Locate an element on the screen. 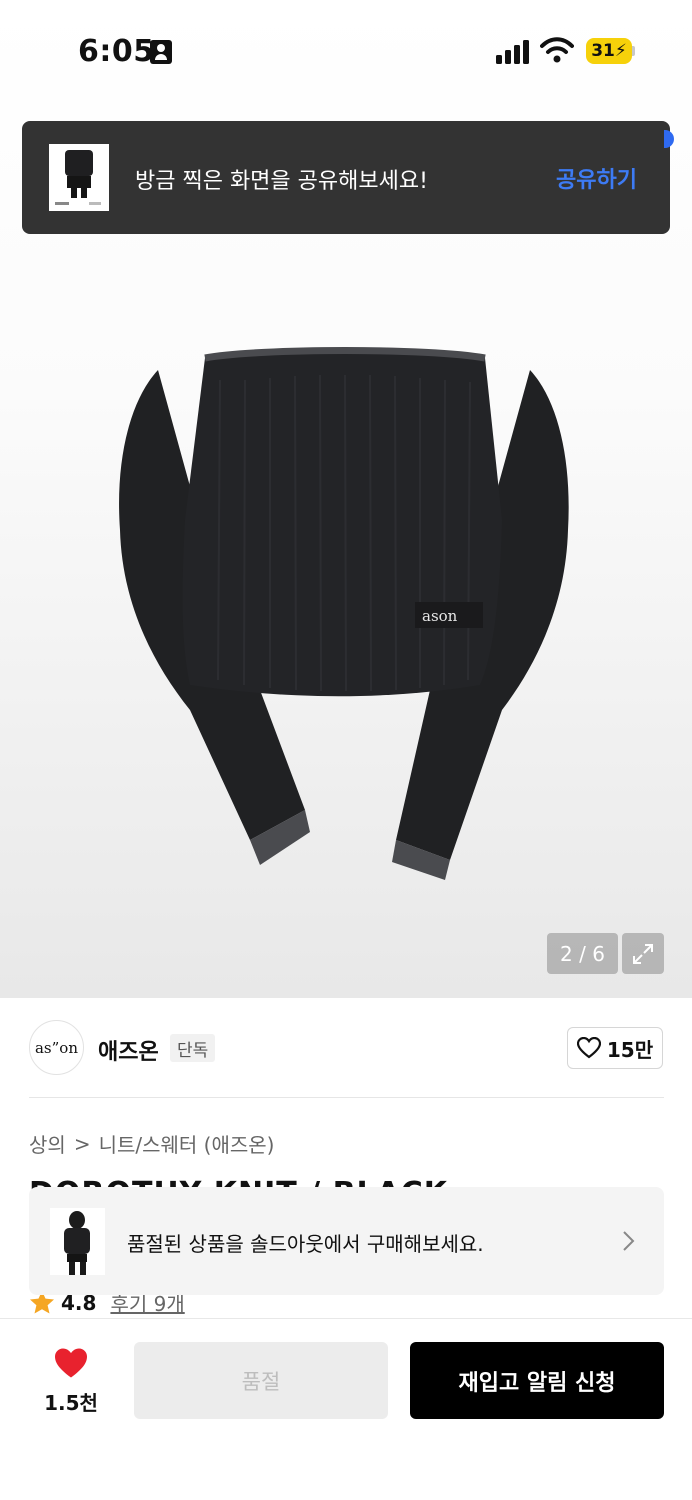 Image resolution: width=692 pixels, height=1500 pixels. cellular-signal-icon is located at coordinates (512, 52).